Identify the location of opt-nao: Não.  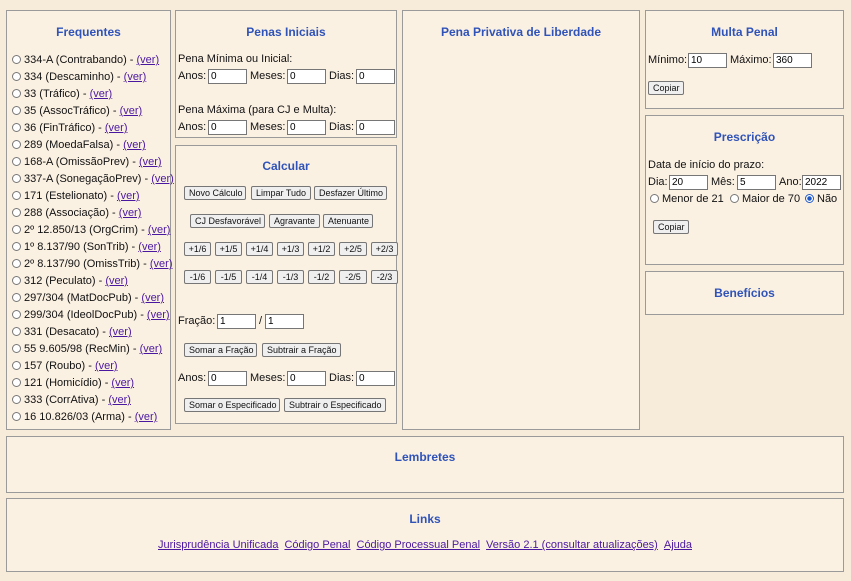
(821, 199).